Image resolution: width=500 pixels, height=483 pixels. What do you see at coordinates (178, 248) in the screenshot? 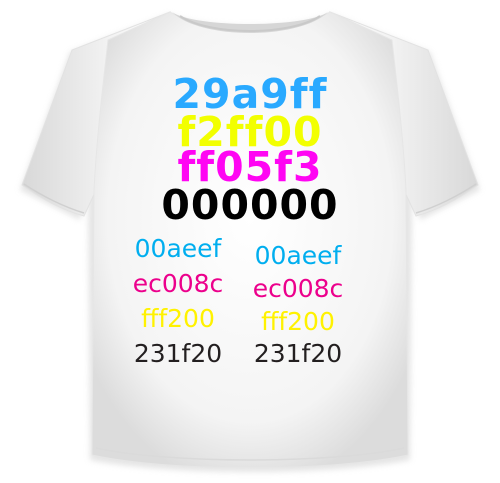
I see `left-col-line-1: 00aeef` at bounding box center [178, 248].